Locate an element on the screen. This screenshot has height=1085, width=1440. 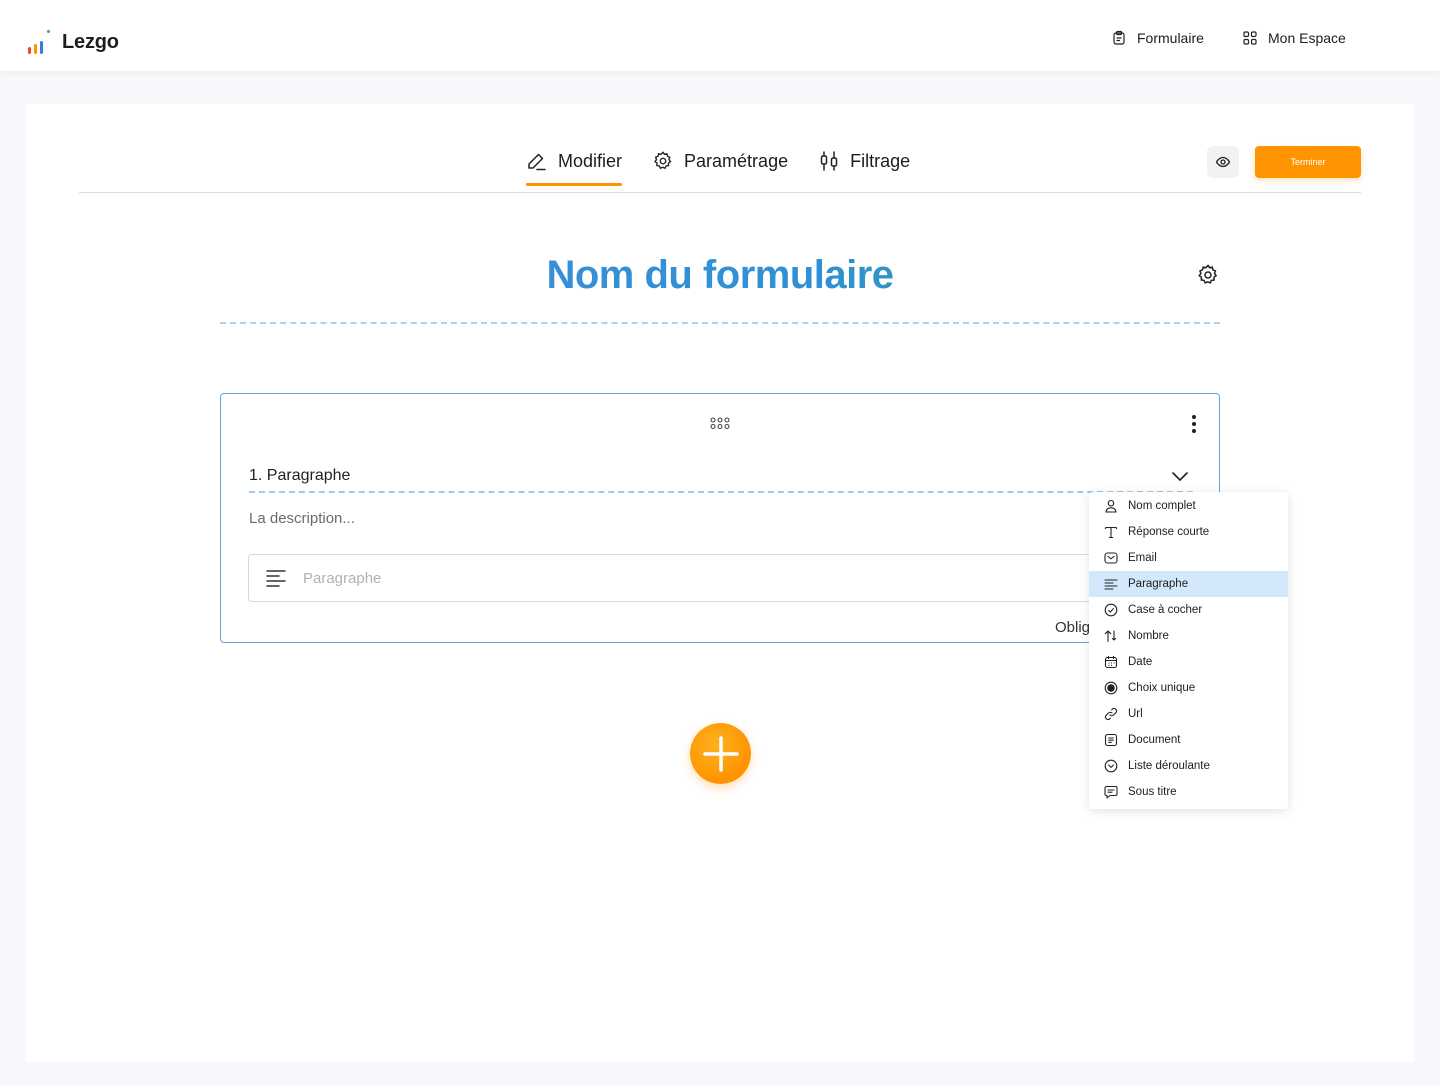
nav-formulaire: Formulaire is located at coordinates (1157, 38).